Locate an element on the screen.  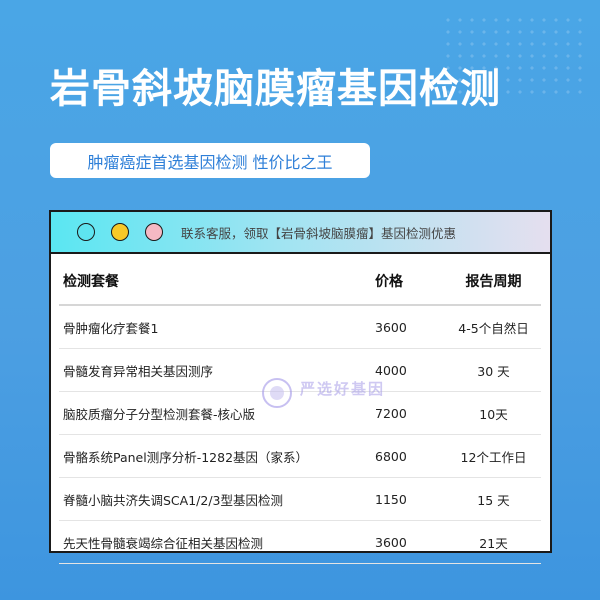
window-dot-cyan is located at coordinates (86, 232).